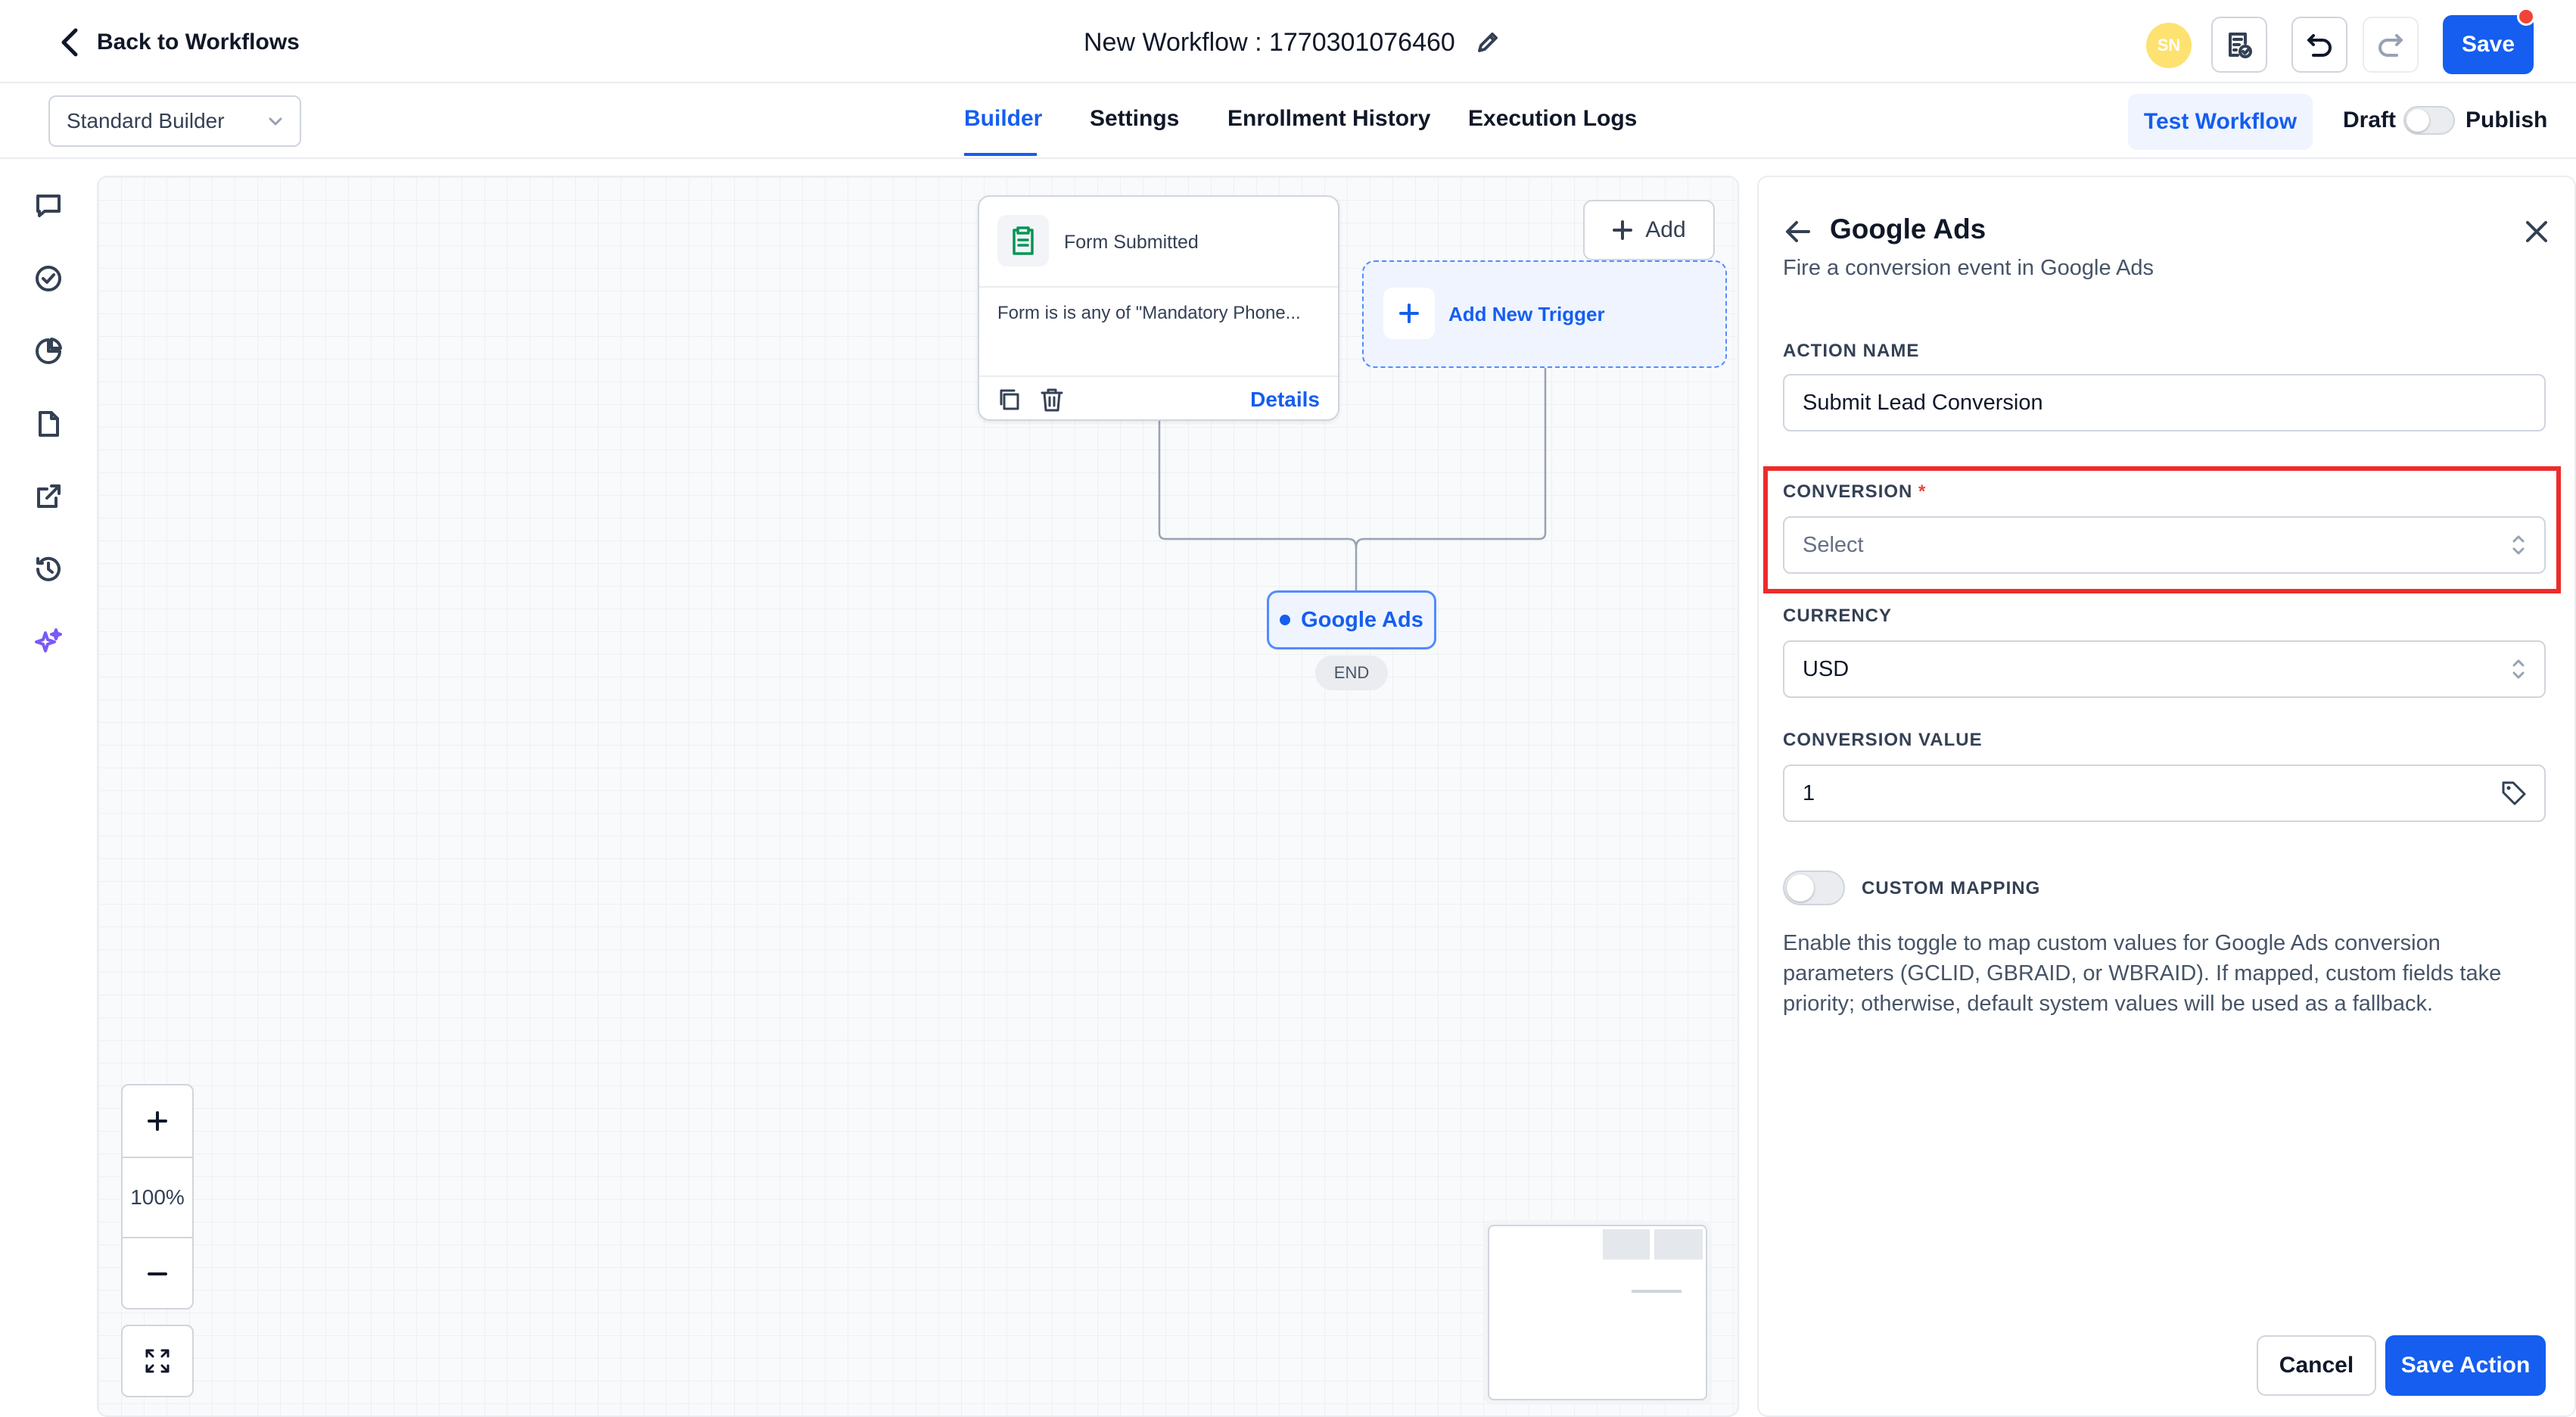  Describe the element at coordinates (1131, 242) in the screenshot. I see `trigger-title: Form Submitted` at that location.